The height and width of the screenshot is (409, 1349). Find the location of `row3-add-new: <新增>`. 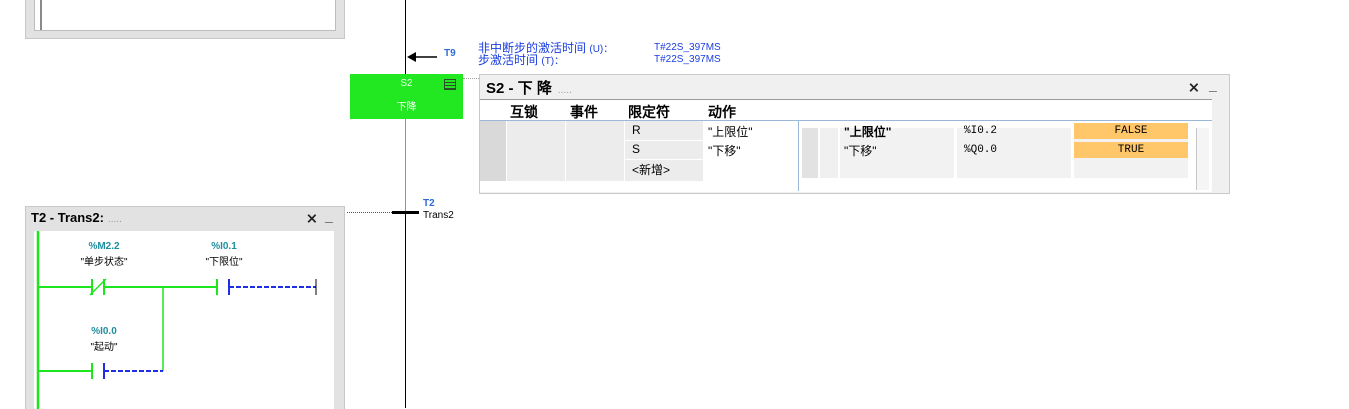

row3-add-new: <新增> is located at coordinates (651, 169).